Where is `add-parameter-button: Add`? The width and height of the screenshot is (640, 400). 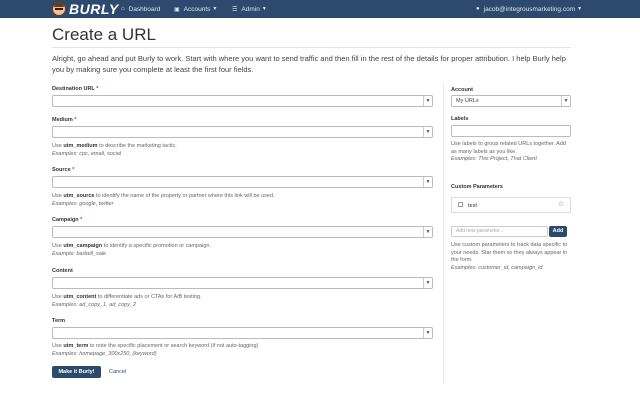
add-parameter-button: Add is located at coordinates (558, 231).